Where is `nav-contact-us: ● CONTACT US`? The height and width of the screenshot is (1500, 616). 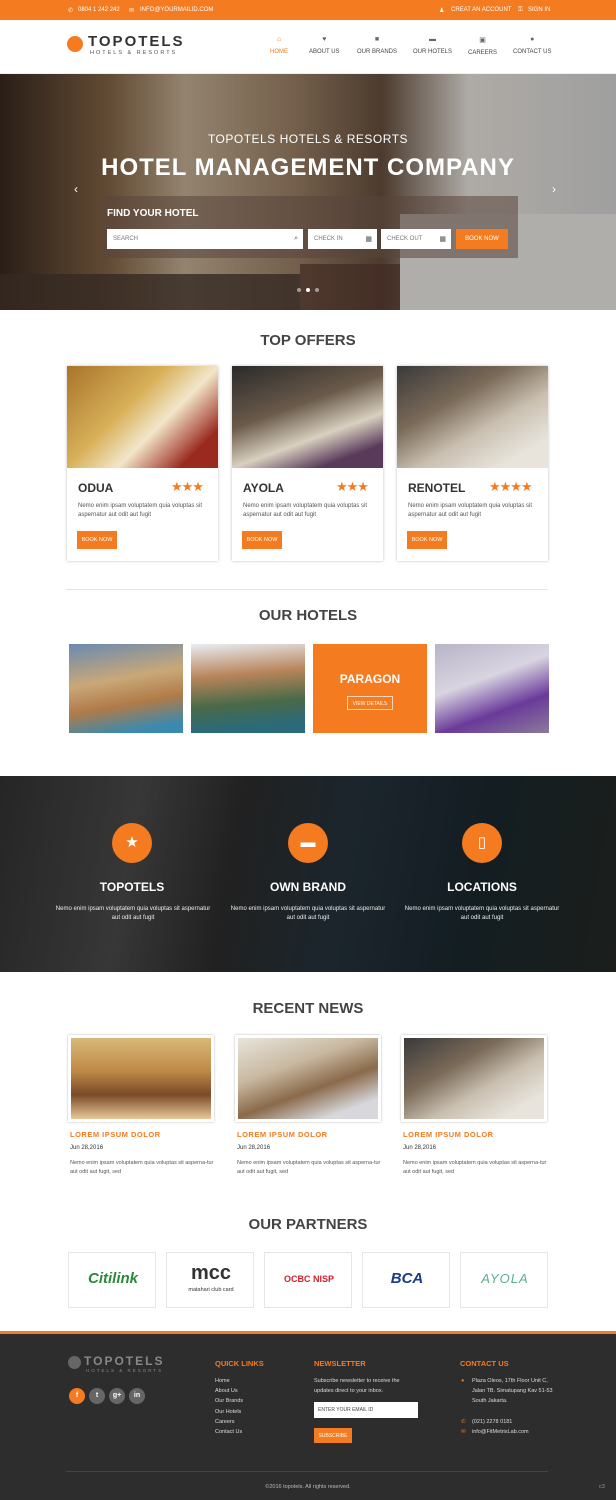
nav-contact-us: ● CONTACT US is located at coordinates (532, 45).